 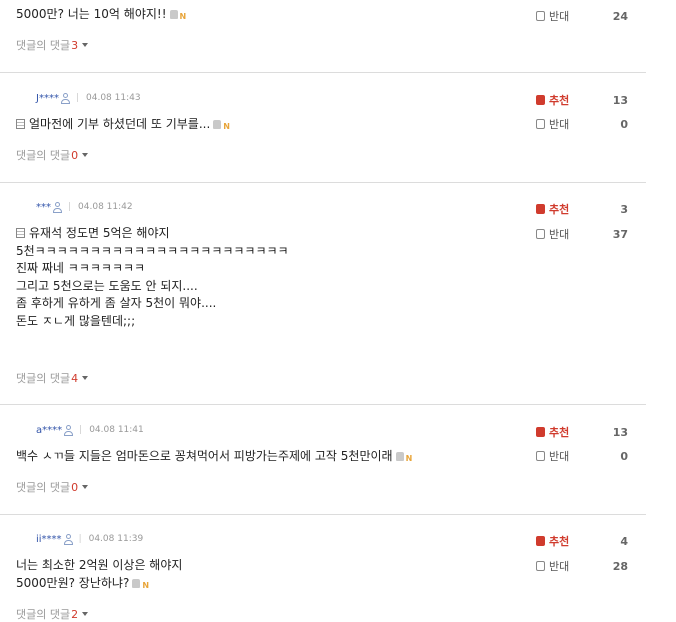 I want to click on reply-count: 4, so click(x=75, y=378).